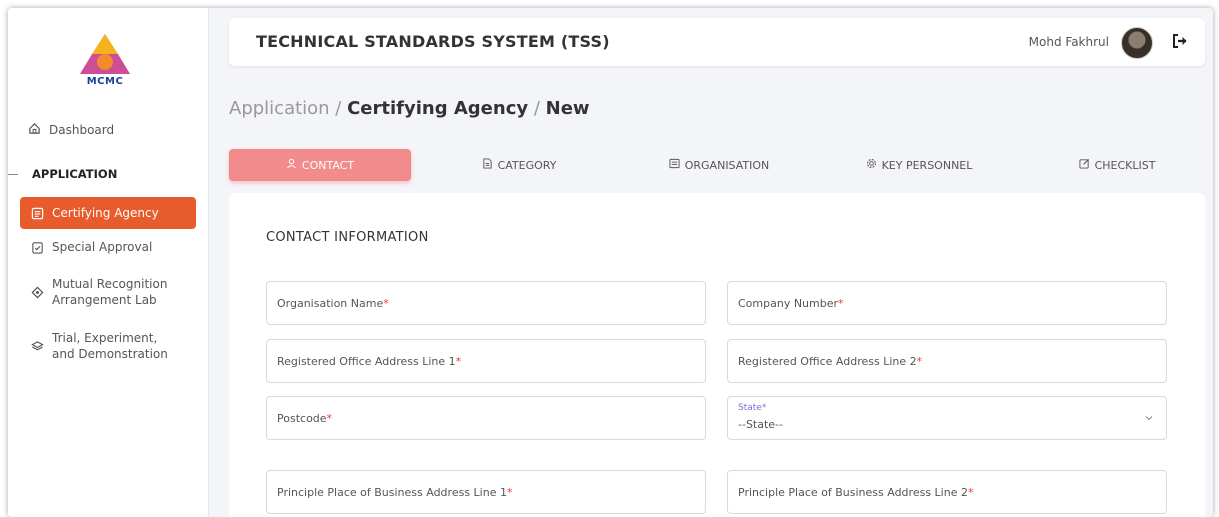 The image size is (1219, 517). I want to click on tab-contact: CONTACT, so click(320, 165).